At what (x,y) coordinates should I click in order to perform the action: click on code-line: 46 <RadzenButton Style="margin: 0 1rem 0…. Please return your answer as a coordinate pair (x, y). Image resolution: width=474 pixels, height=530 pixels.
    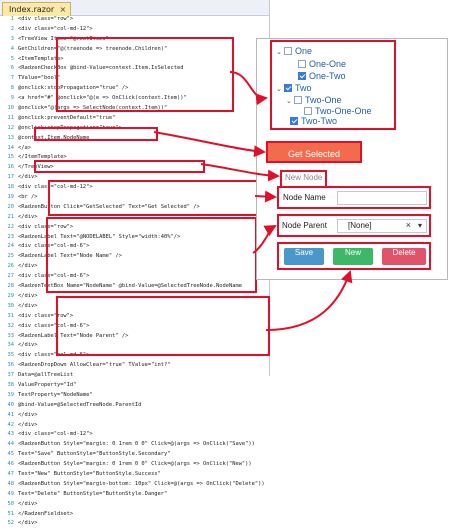
    Looking at the image, I should click on (134, 466).